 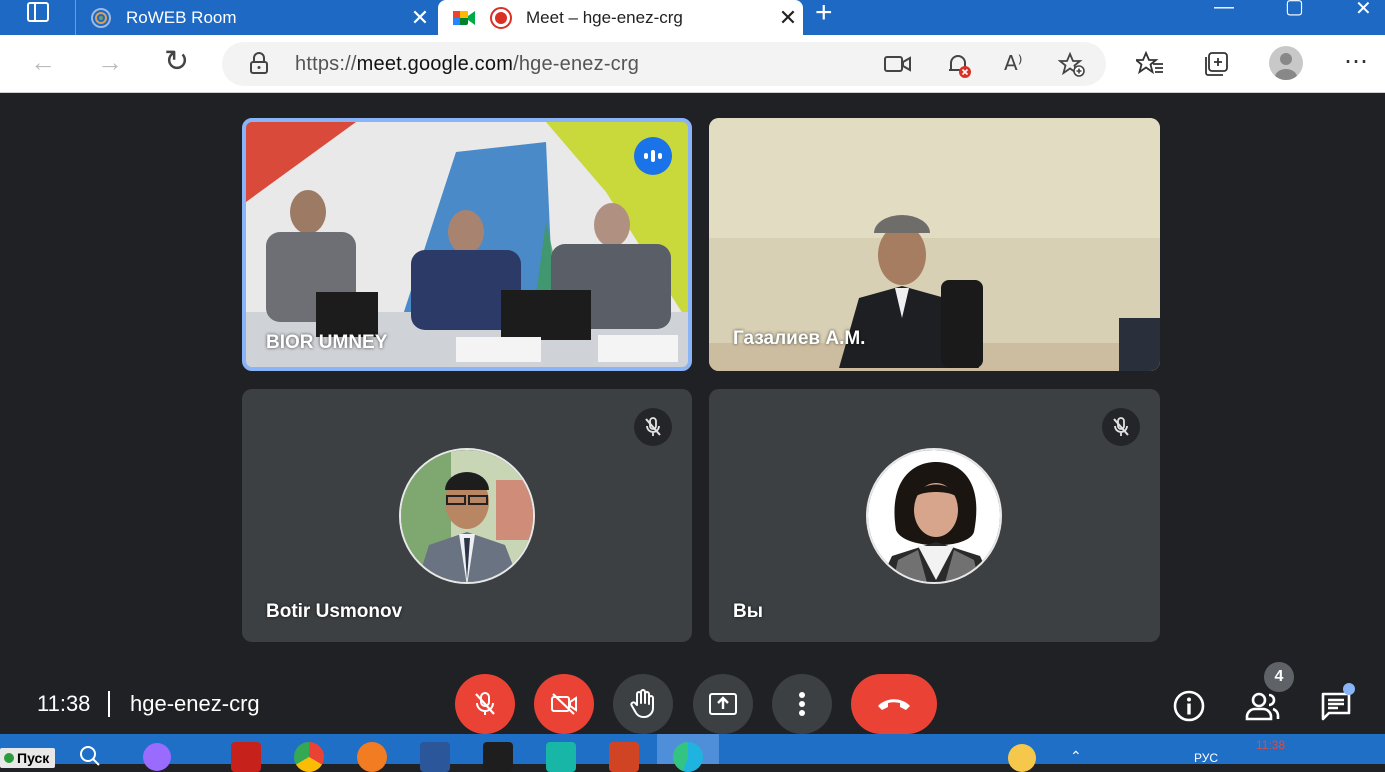 I want to click on participant-tile-botir-usmonov: Botir Usmonov, so click(x=467, y=515).